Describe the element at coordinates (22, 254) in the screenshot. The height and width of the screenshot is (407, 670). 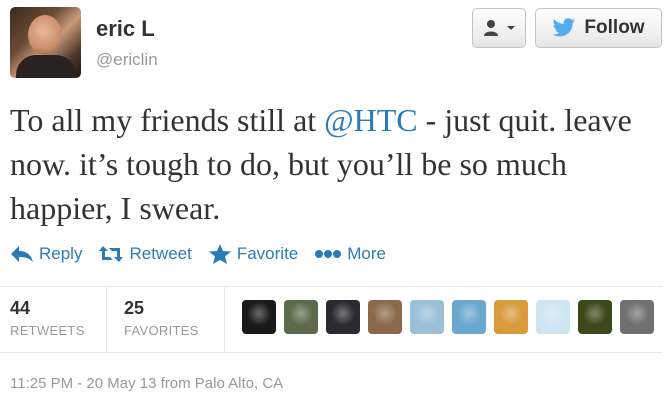
I see `reply-icon` at that location.